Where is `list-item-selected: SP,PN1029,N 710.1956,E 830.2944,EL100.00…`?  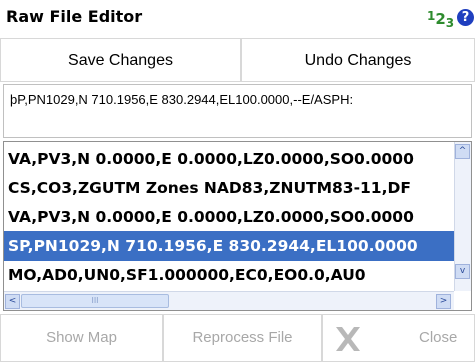 list-item-selected: SP,PN1029,N 710.1956,E 830.2944,EL100.00… is located at coordinates (229, 246).